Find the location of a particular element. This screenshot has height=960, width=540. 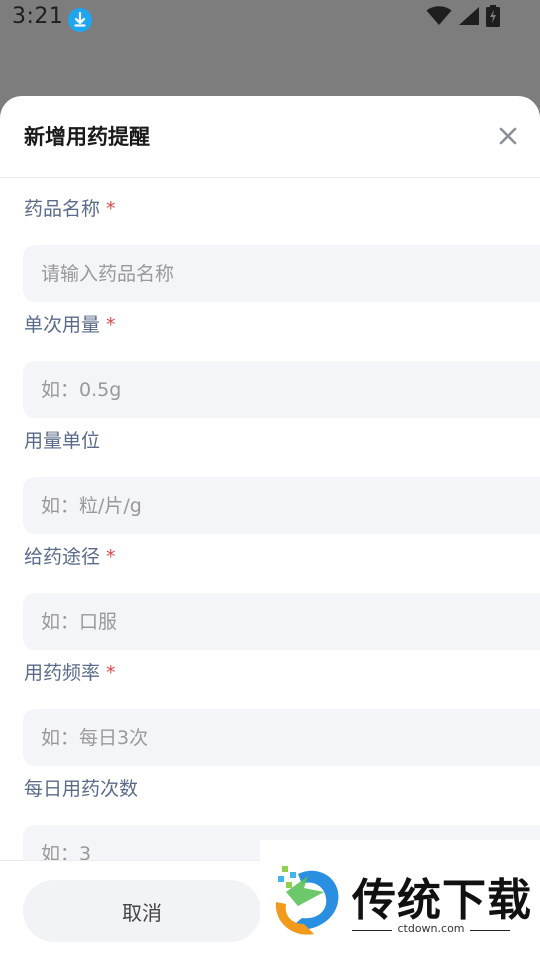

frequency-input is located at coordinates (281, 737).